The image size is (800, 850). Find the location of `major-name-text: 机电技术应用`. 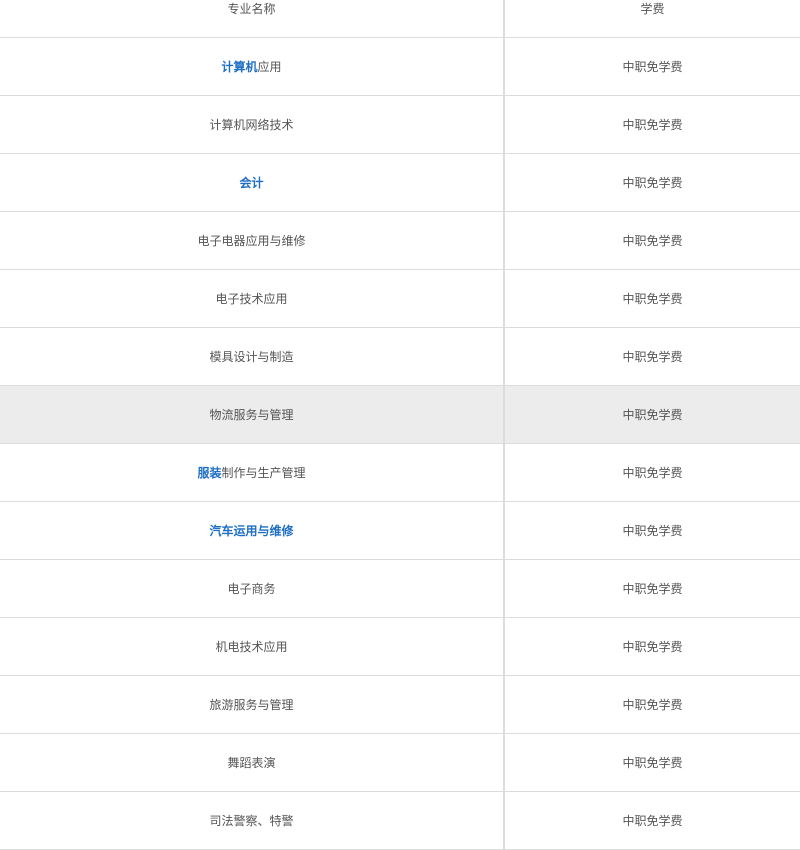

major-name-text: 机电技术应用 is located at coordinates (251, 647).